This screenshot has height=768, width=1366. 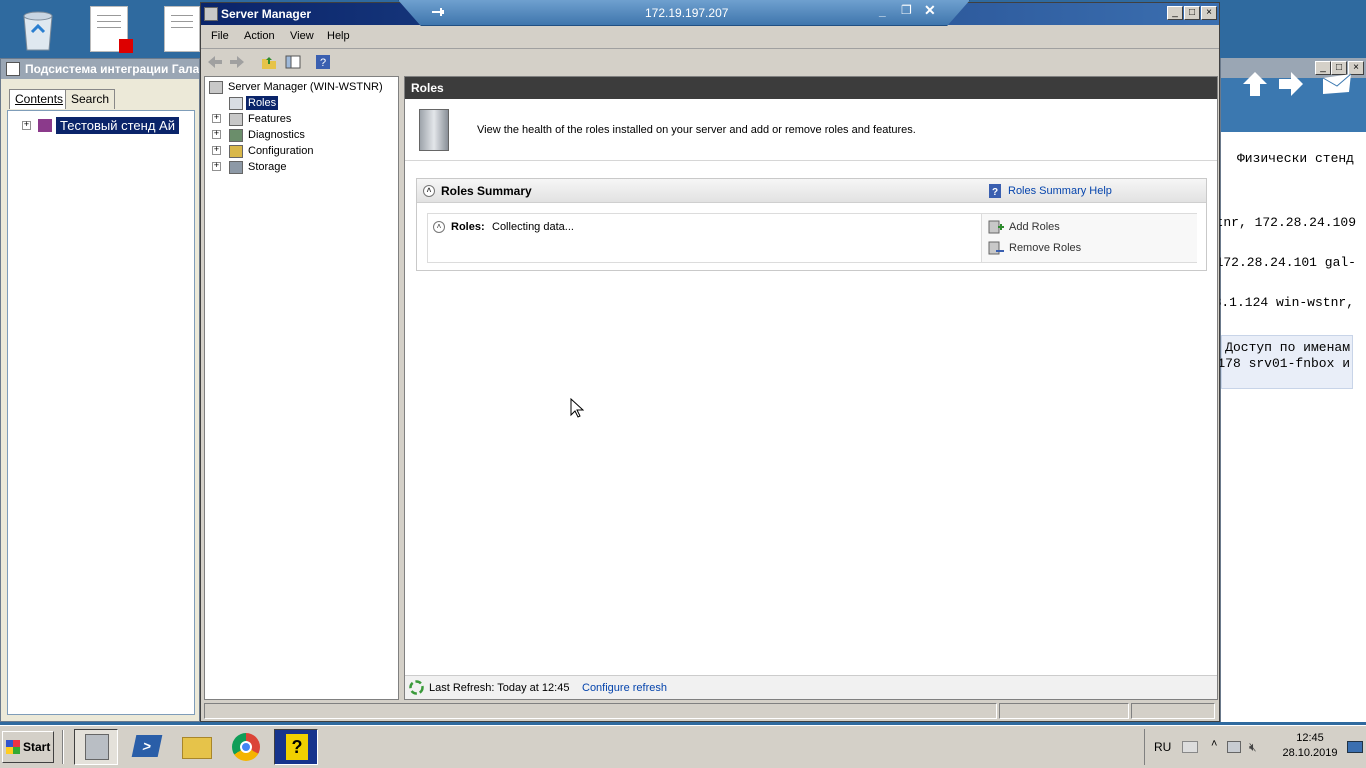 What do you see at coordinates (117, 125) in the screenshot?
I see `tree-item-stand: Тестовый стенд Ай` at bounding box center [117, 125].